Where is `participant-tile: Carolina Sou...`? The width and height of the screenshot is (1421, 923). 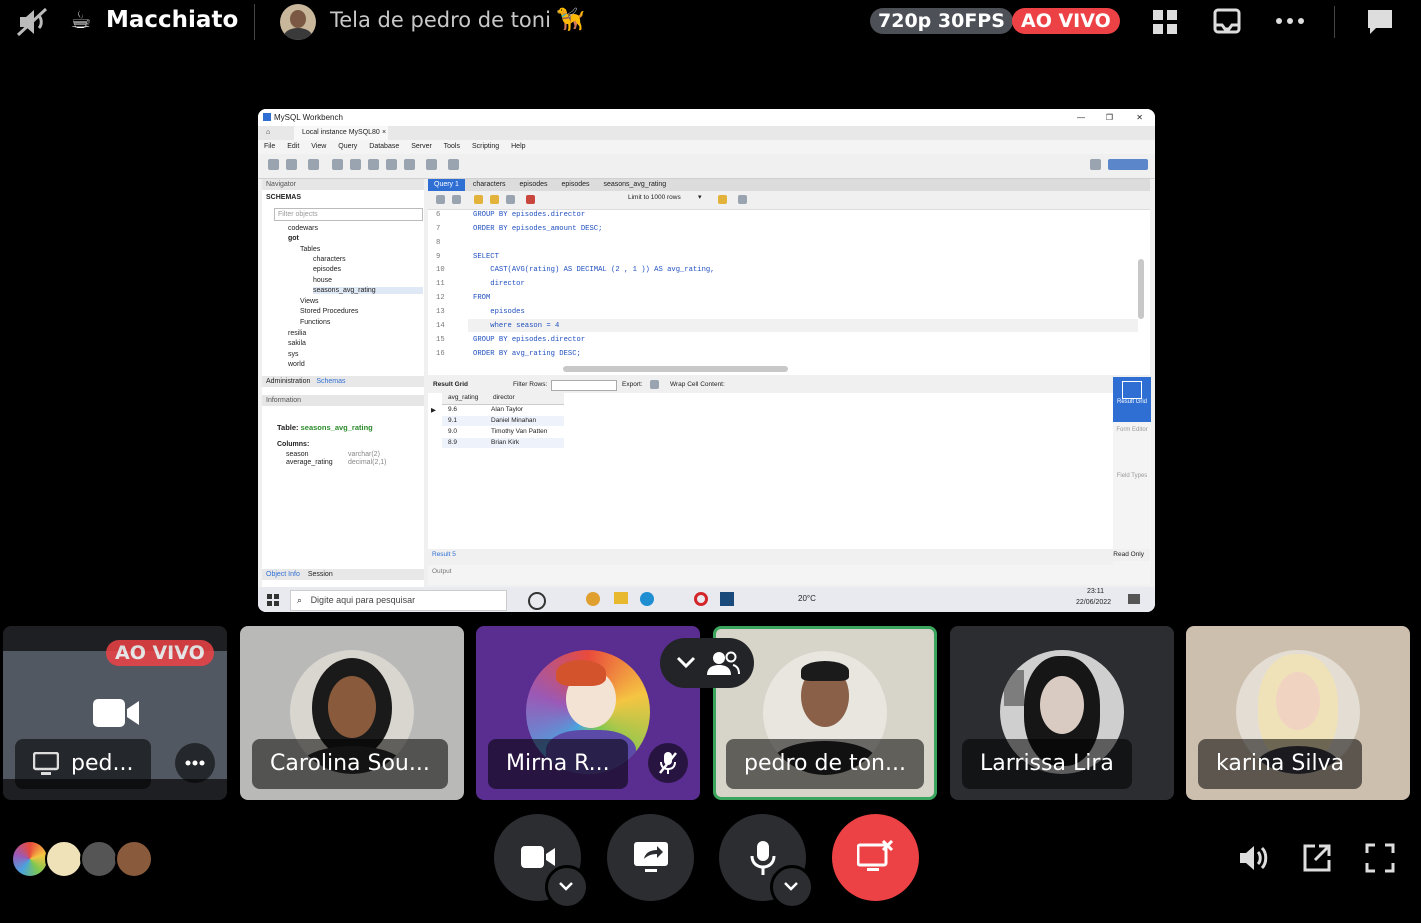 participant-tile: Carolina Sou... is located at coordinates (352, 713).